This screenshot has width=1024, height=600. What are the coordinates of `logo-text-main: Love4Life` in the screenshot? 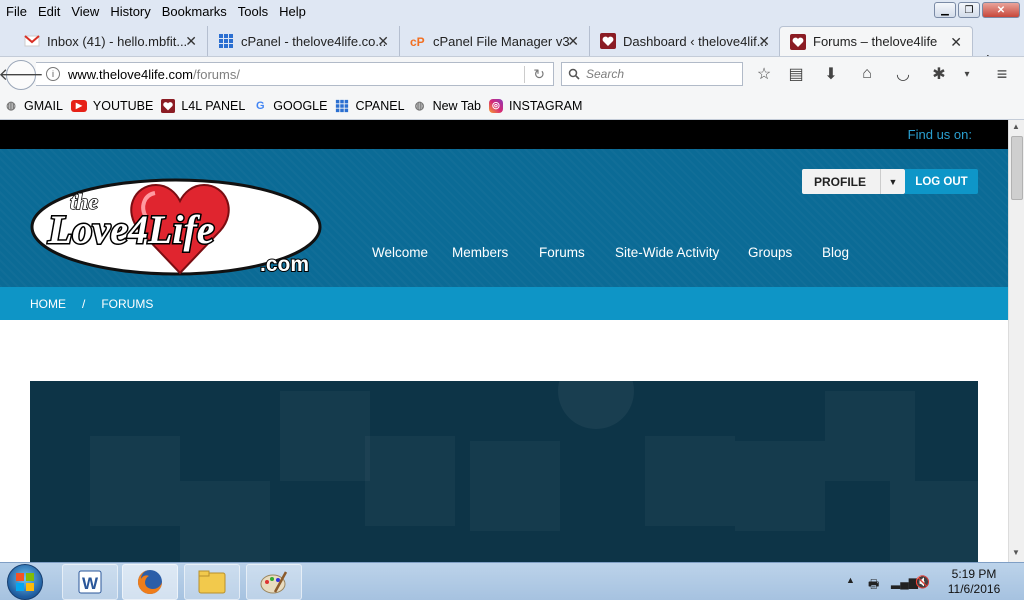 It's located at (131, 229).